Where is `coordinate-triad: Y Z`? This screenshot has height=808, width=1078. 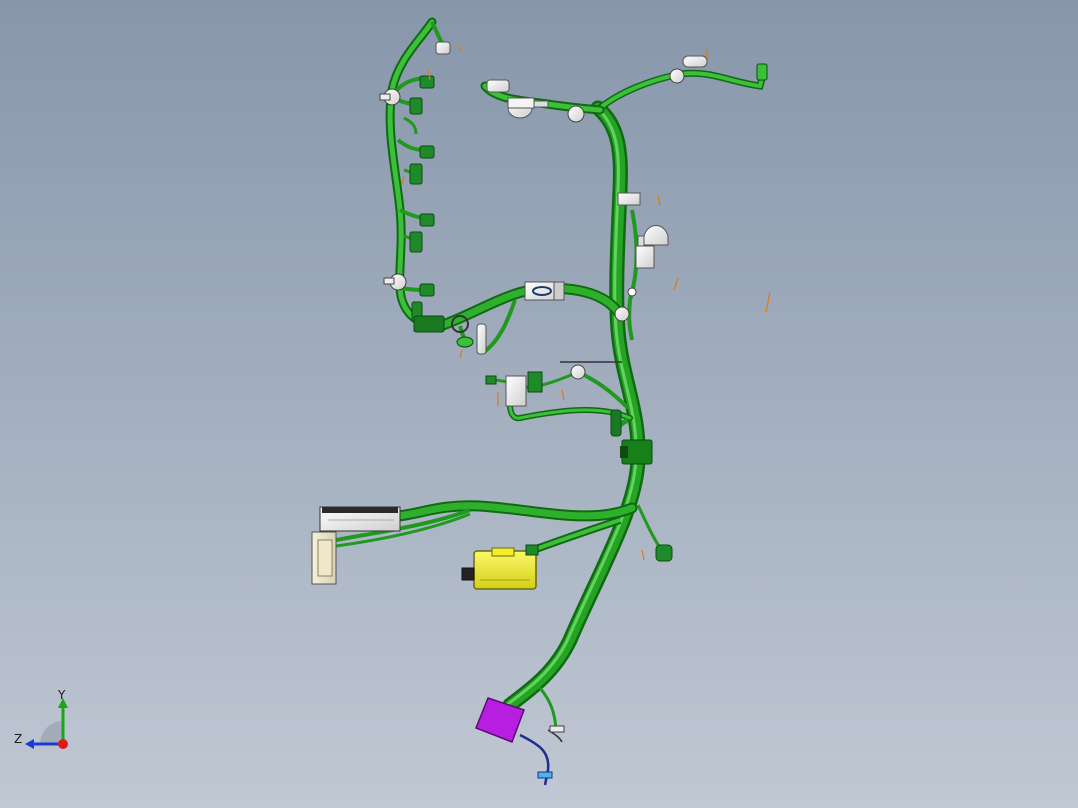 coordinate-triad: Y Z is located at coordinates (41, 718).